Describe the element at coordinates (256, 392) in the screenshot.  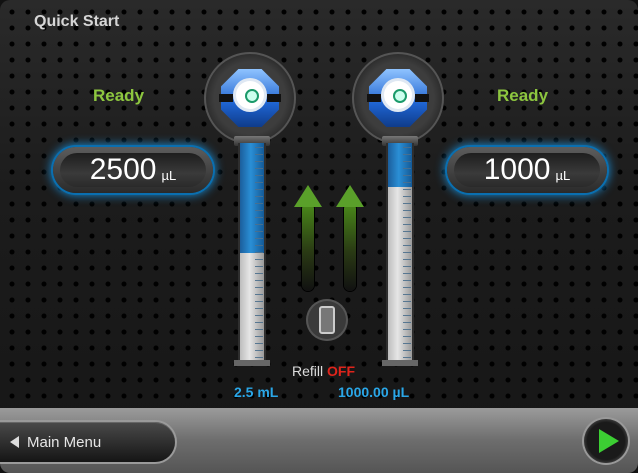
I see `left-readout: 2.5 mL` at that location.